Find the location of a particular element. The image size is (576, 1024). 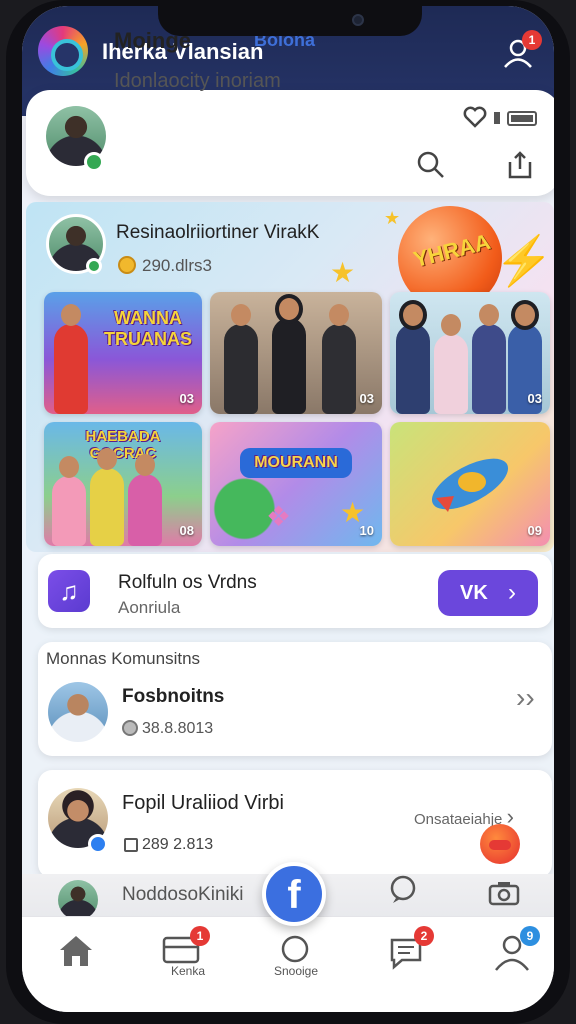

post-title: Fopil Uraliiod Virbi is located at coordinates (203, 803).